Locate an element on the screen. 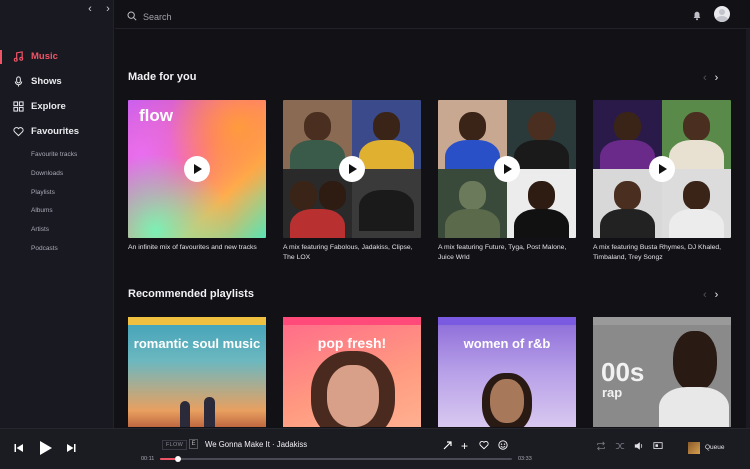  favourite-heart-icon is located at coordinates (484, 445).